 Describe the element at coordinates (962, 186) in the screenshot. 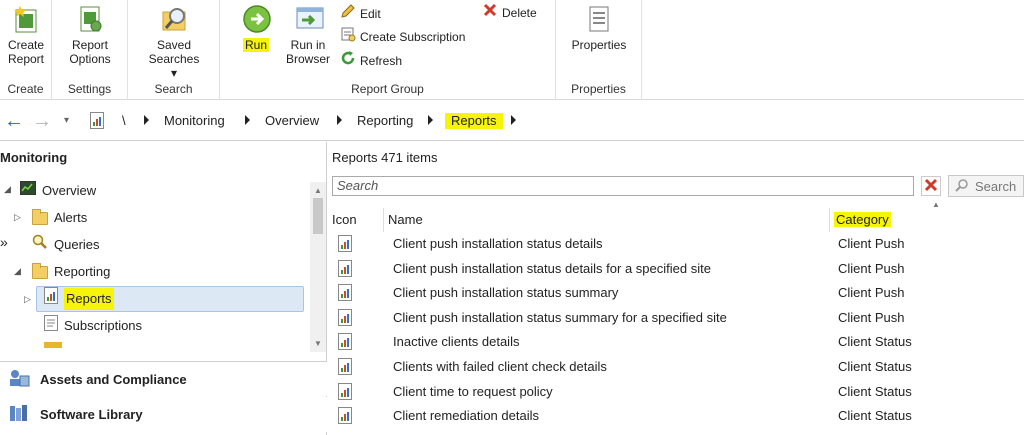

I see `search-icon` at that location.